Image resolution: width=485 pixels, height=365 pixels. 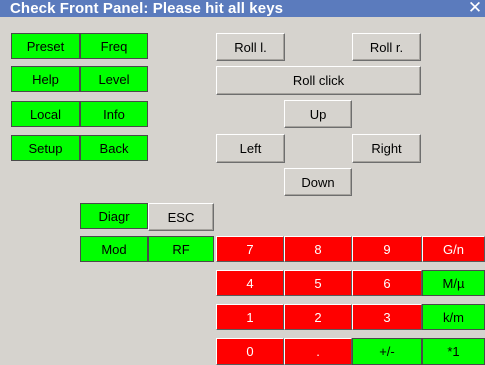 I want to click on info-key: Info, so click(x=114, y=114).